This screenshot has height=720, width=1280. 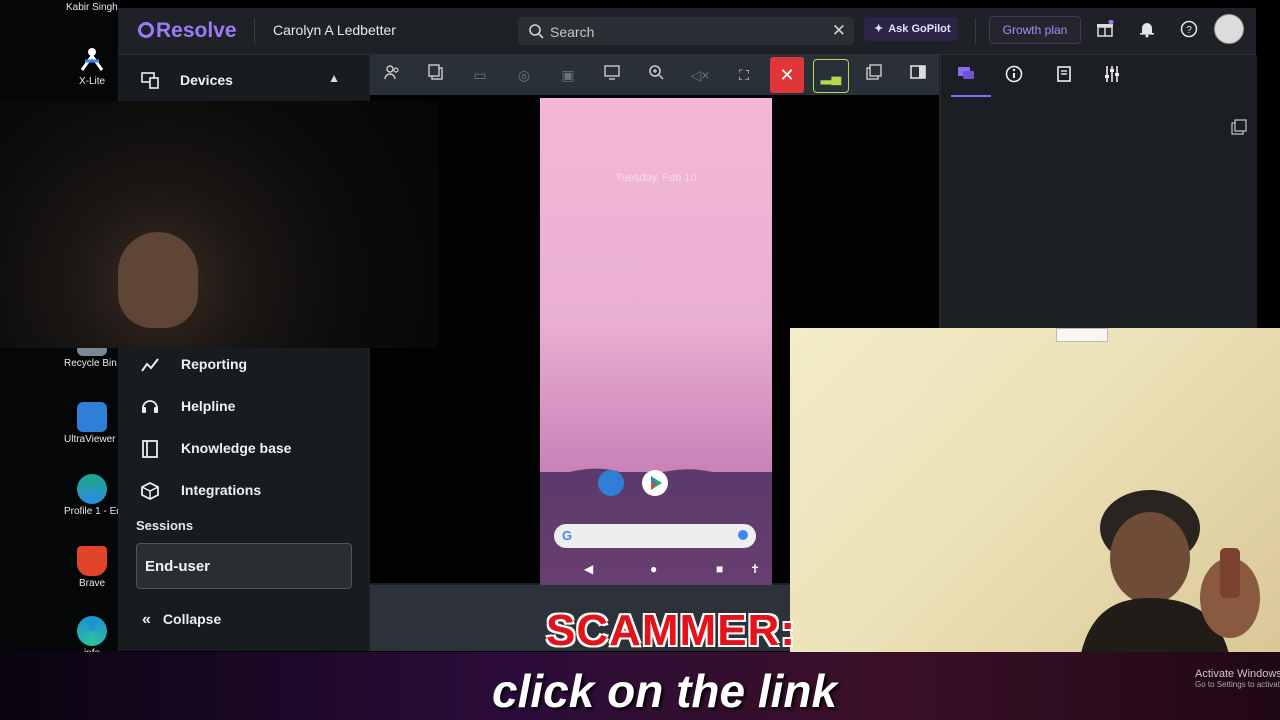 I want to click on google-search-bar: G, so click(x=655, y=536).